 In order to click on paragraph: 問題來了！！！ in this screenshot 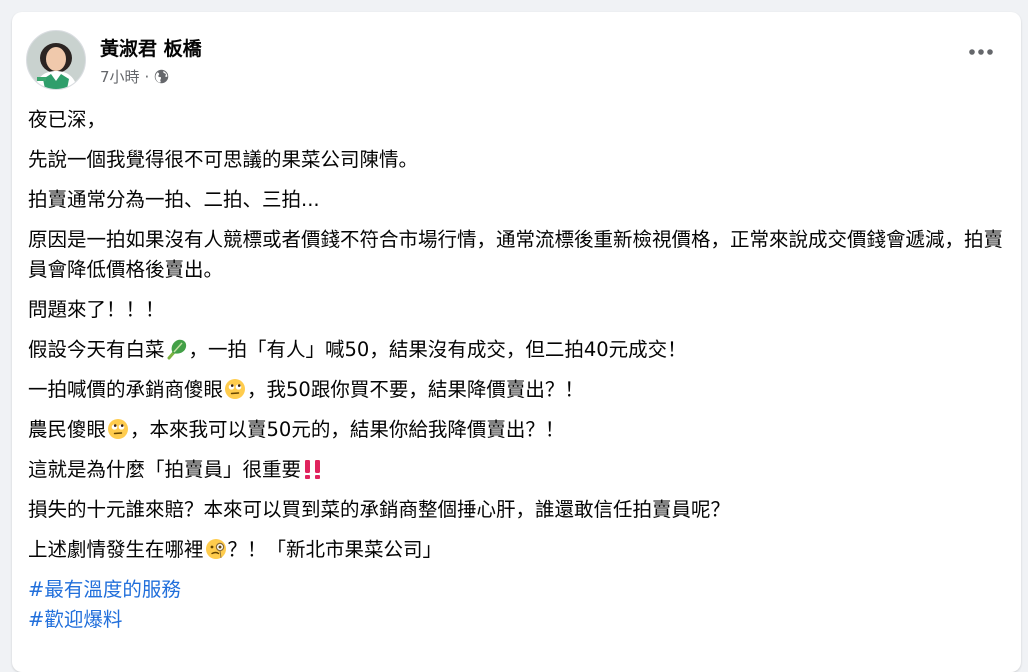, I will do `click(96, 309)`.